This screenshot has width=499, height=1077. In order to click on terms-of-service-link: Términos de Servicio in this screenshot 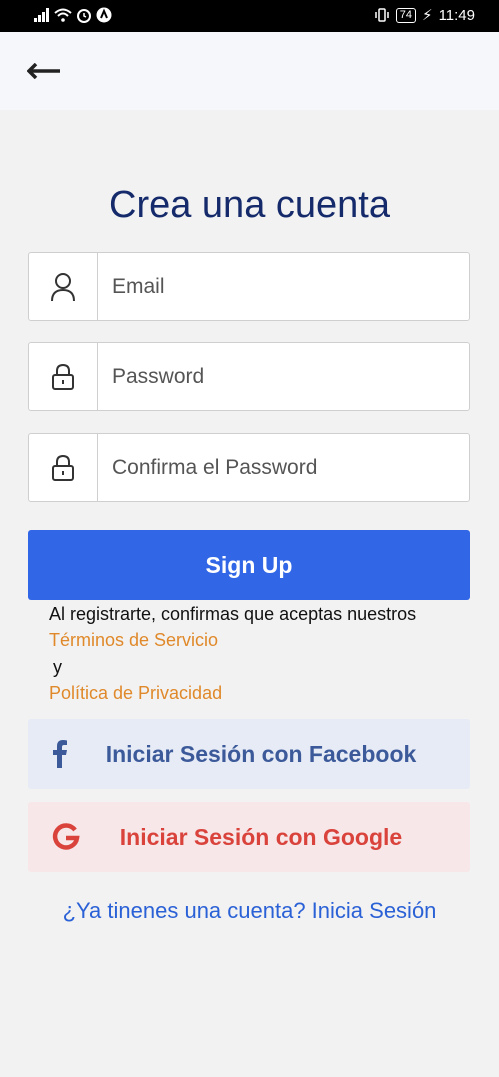, I will do `click(133, 640)`.